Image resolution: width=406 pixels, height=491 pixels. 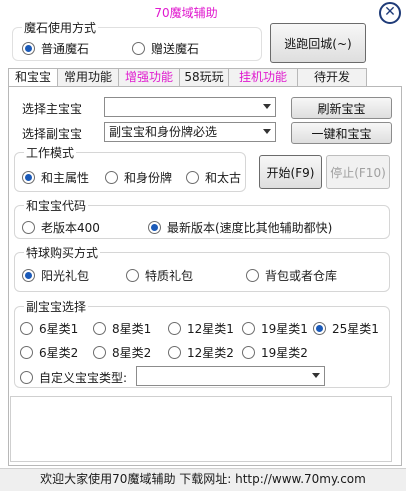 I want to click on radio-label: 赠送魔石, so click(x=175, y=49).